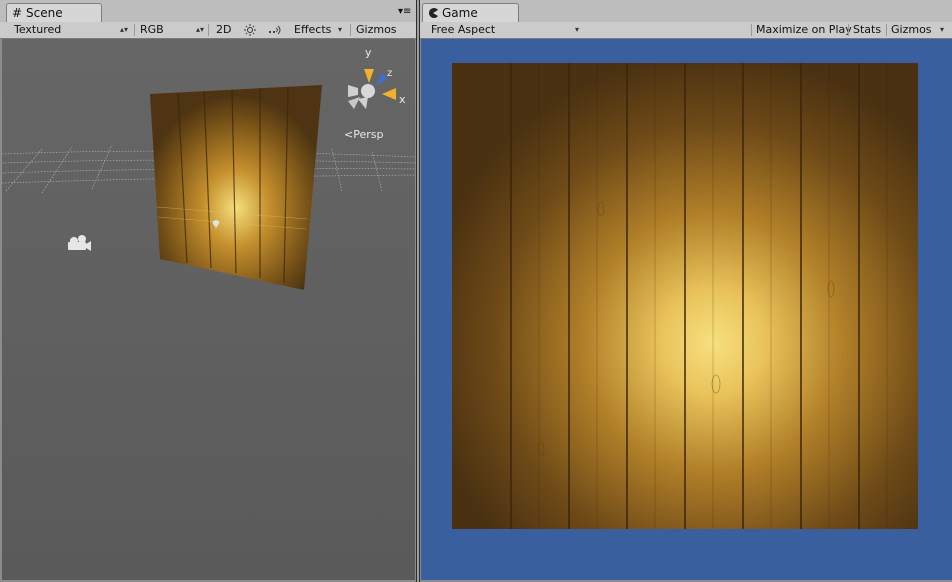 The image size is (952, 582). I want to click on tab-game: Game, so click(470, 12).